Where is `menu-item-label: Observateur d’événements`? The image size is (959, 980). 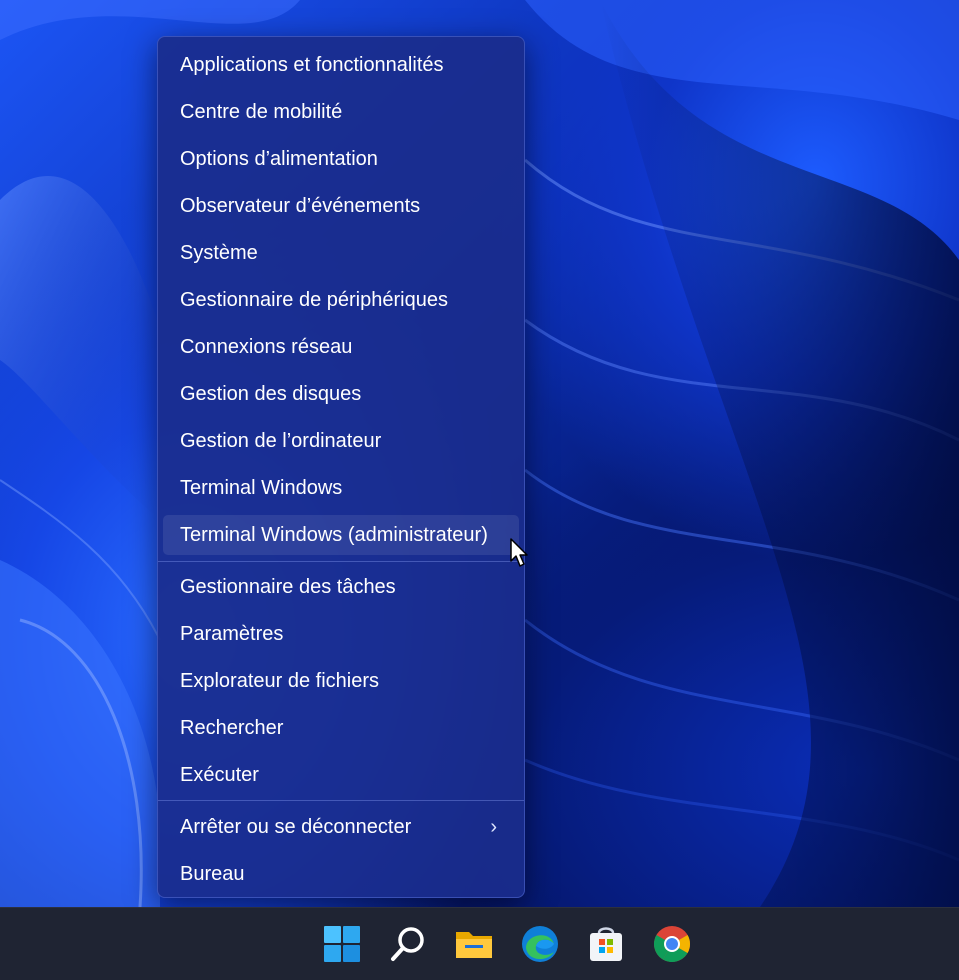 menu-item-label: Observateur d’événements is located at coordinates (300, 206).